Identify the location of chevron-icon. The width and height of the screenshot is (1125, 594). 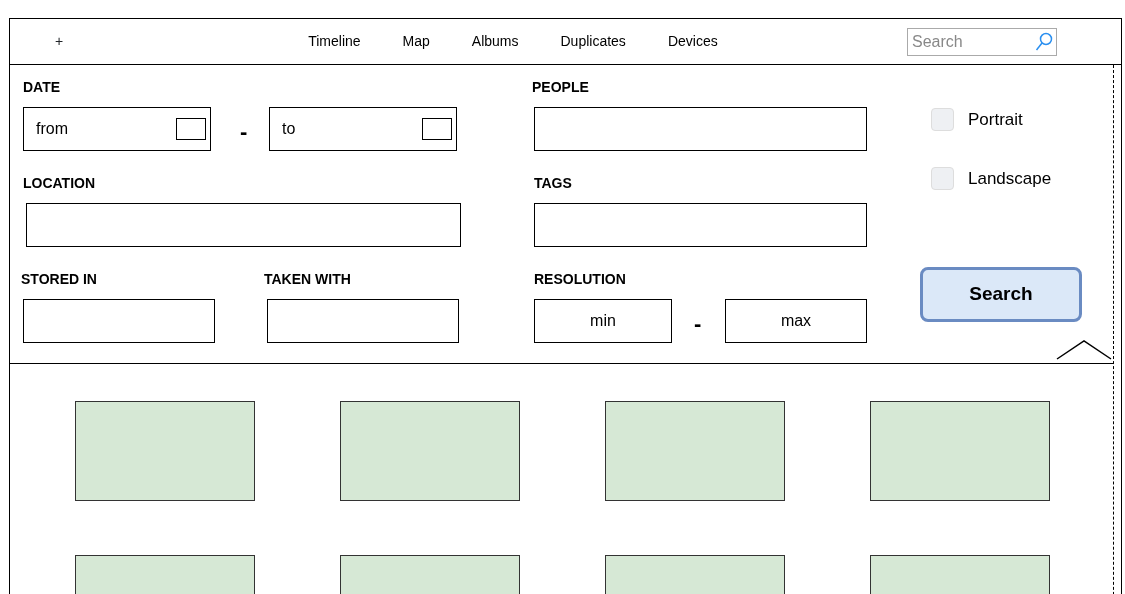
(1084, 349).